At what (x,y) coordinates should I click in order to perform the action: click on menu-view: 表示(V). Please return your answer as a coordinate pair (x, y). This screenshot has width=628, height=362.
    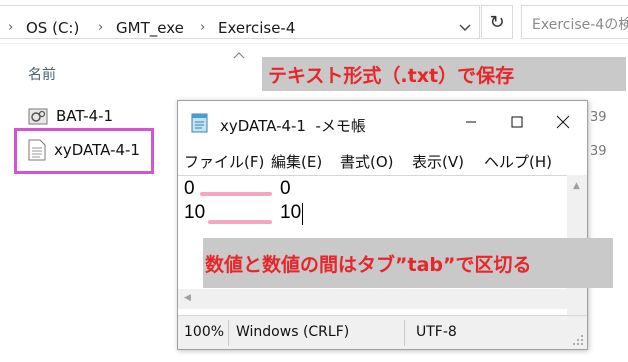
    Looking at the image, I should click on (438, 161).